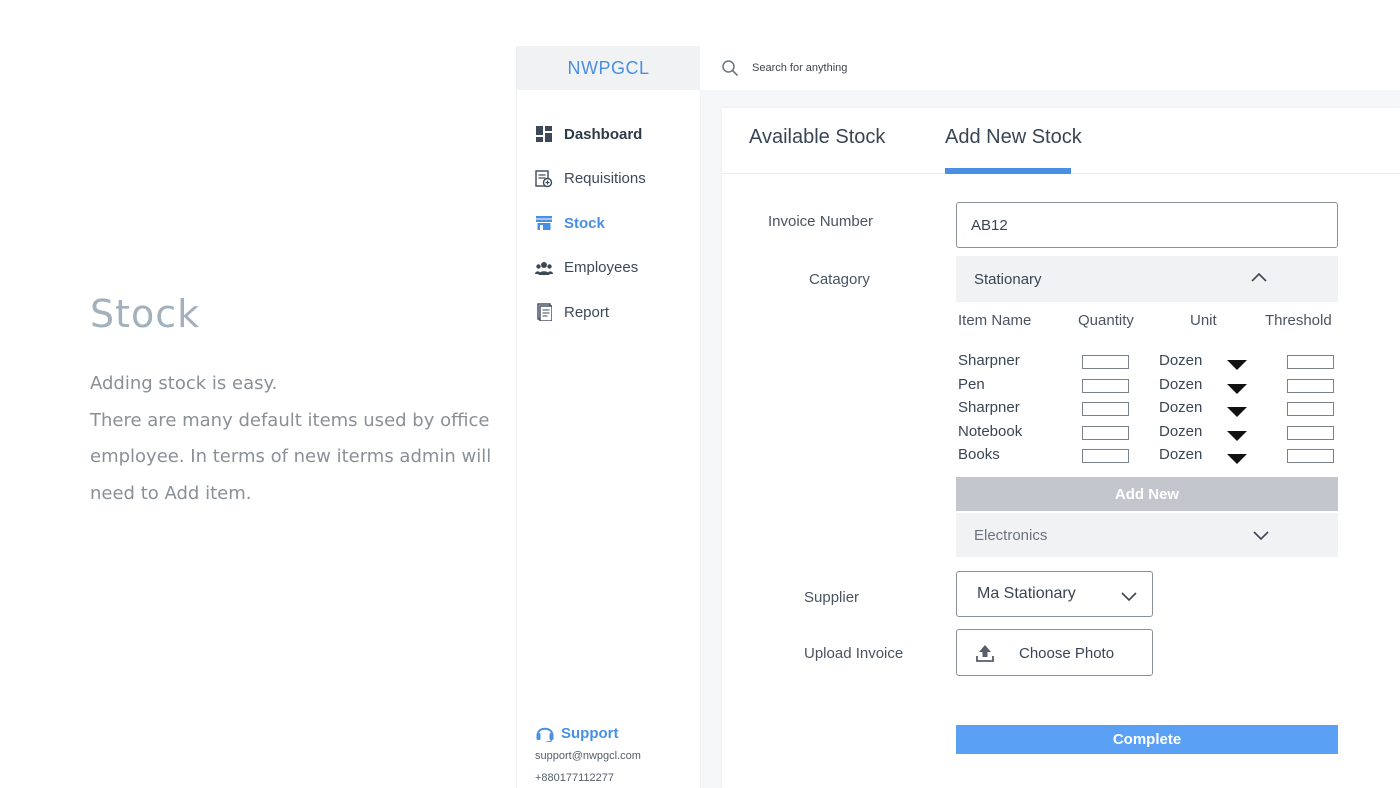  What do you see at coordinates (584, 223) in the screenshot?
I see `sidebar-item-label: Stock` at bounding box center [584, 223].